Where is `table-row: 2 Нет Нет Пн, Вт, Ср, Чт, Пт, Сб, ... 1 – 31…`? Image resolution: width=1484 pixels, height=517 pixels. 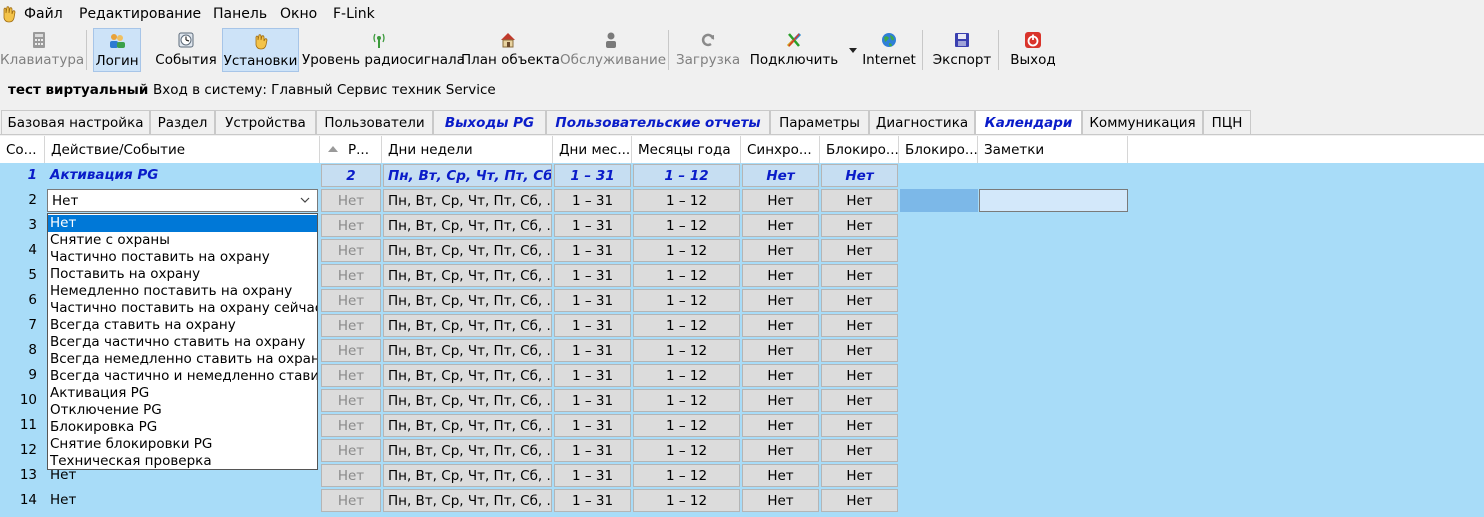 table-row: 2 Нет Нет Пн, Вт, Ср, Чт, Пт, Сб, ... 1 – 31… is located at coordinates (742, 200).